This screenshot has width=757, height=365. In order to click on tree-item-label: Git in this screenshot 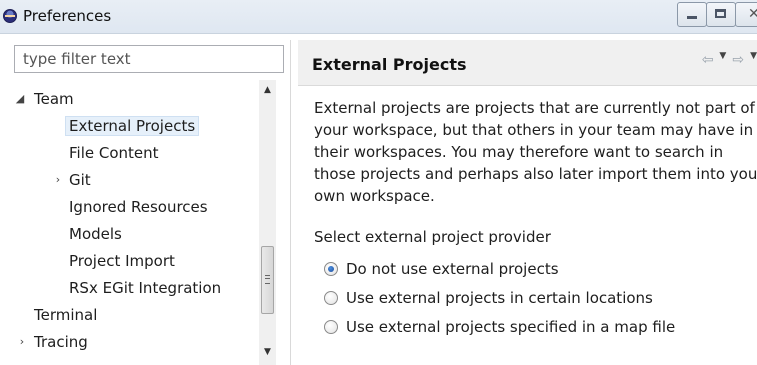, I will do `click(80, 180)`.